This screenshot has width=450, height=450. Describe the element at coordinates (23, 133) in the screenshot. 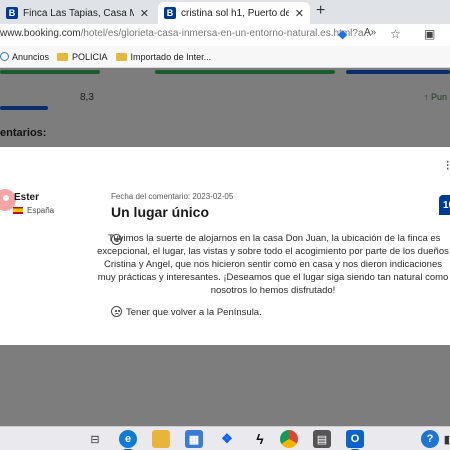

I see `comments-heading: entarios:` at that location.